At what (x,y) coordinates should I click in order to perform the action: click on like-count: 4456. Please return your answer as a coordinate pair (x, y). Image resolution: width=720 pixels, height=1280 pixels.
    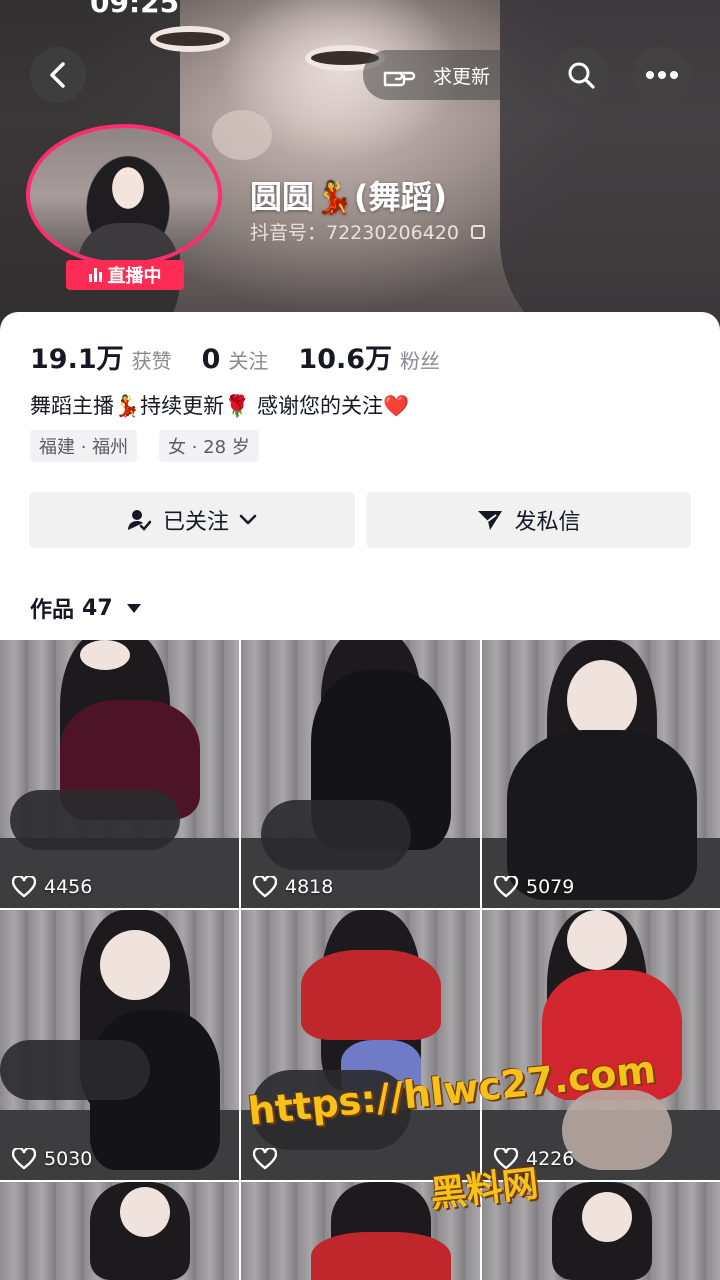
    Looking at the image, I should click on (52, 887).